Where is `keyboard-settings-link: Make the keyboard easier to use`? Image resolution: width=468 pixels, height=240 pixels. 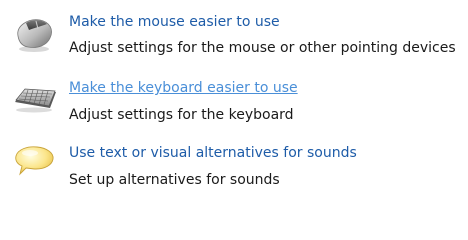
keyboard-settings-link: Make the keyboard easier to use is located at coordinates (183, 88).